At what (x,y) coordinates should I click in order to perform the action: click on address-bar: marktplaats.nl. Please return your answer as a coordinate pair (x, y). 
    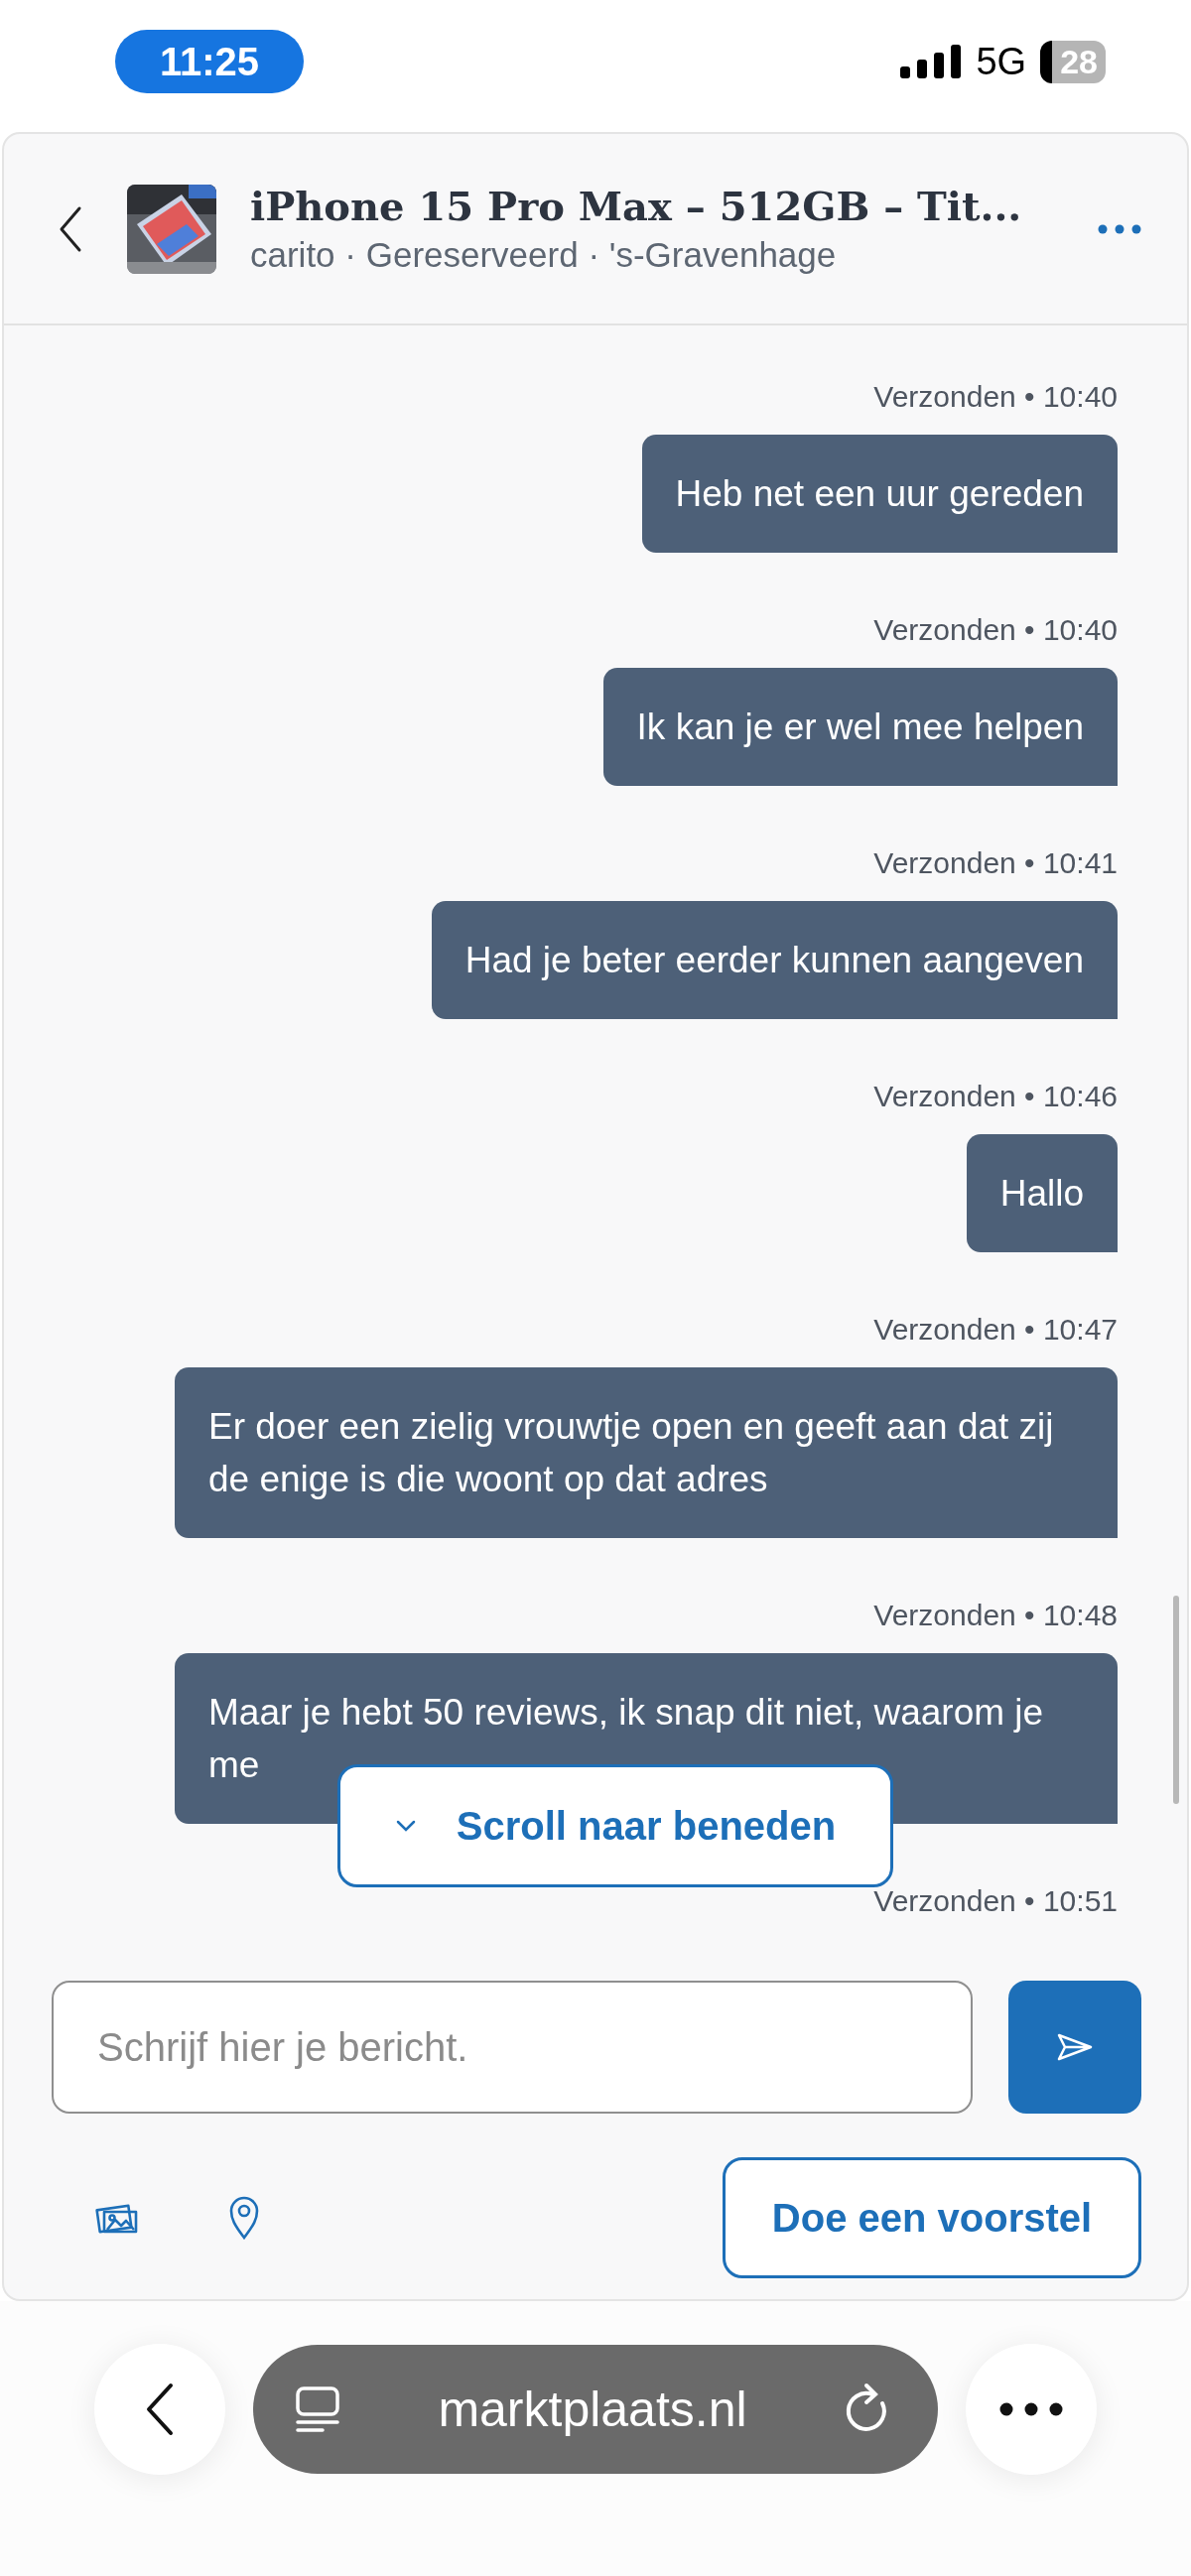
    Looking at the image, I should click on (595, 2409).